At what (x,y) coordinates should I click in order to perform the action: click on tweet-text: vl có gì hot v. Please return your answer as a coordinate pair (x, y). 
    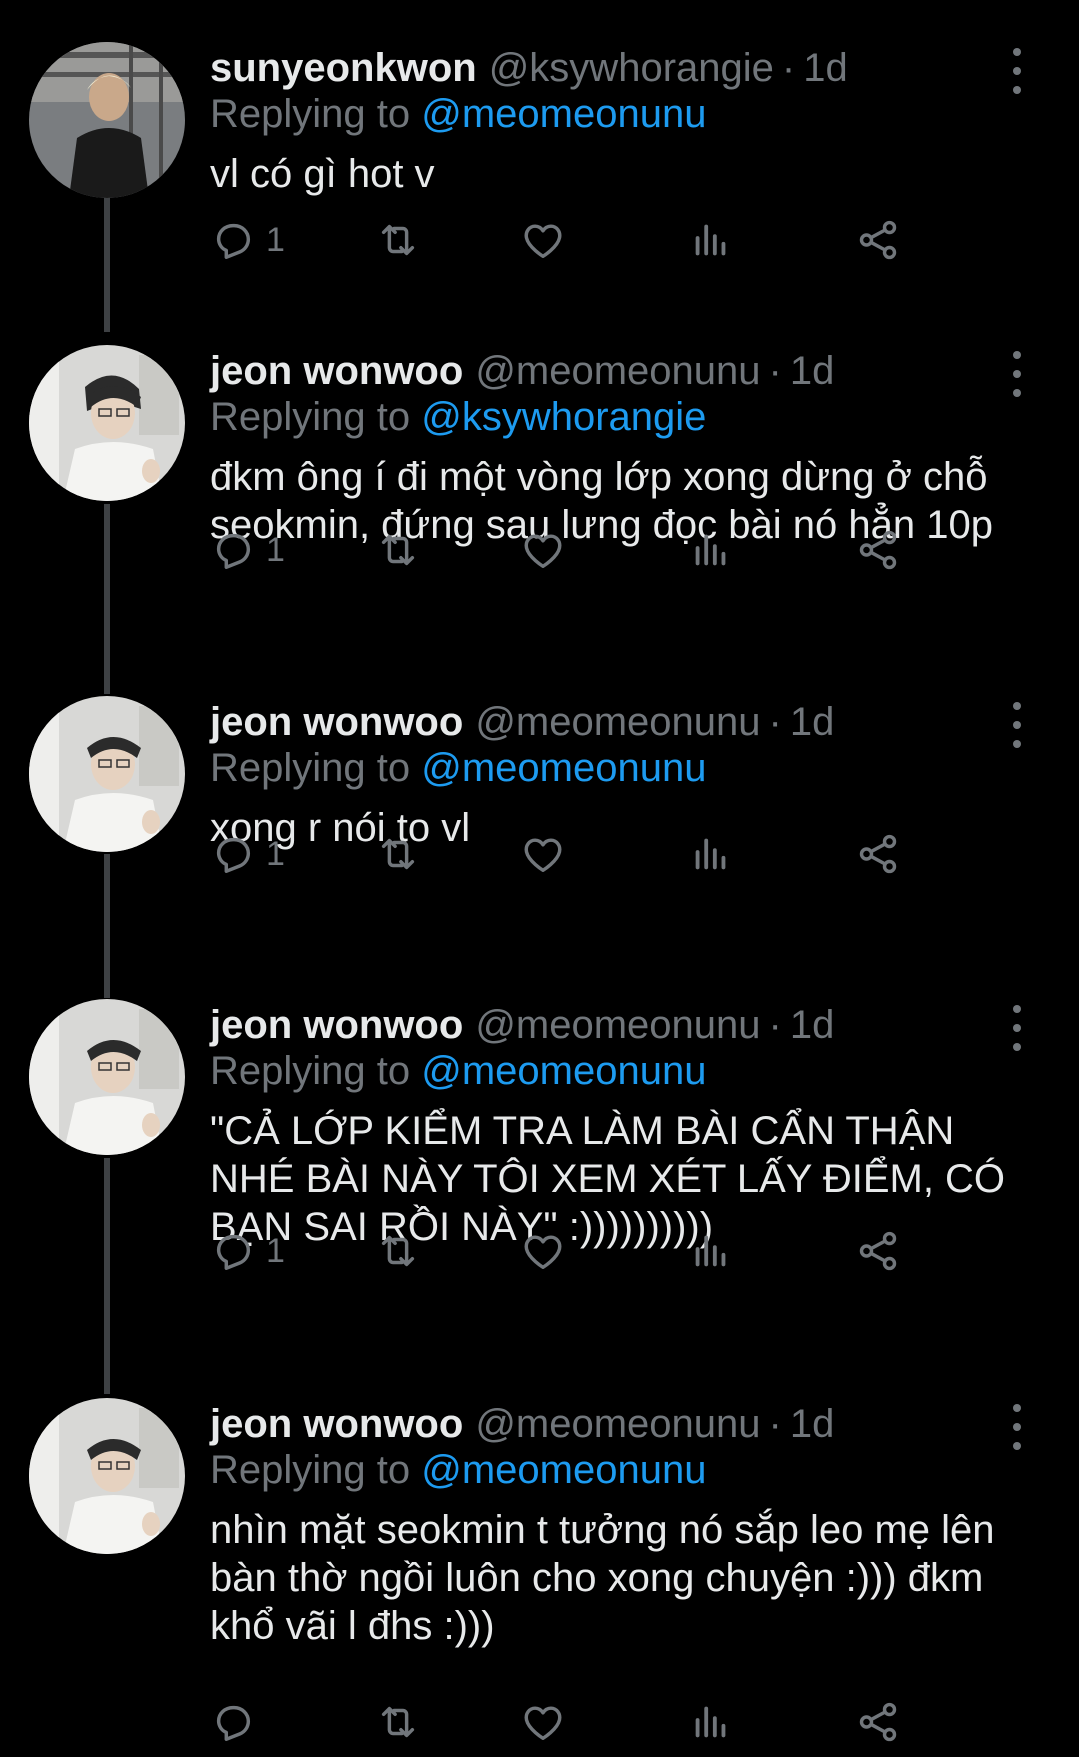
    Looking at the image, I should click on (322, 174).